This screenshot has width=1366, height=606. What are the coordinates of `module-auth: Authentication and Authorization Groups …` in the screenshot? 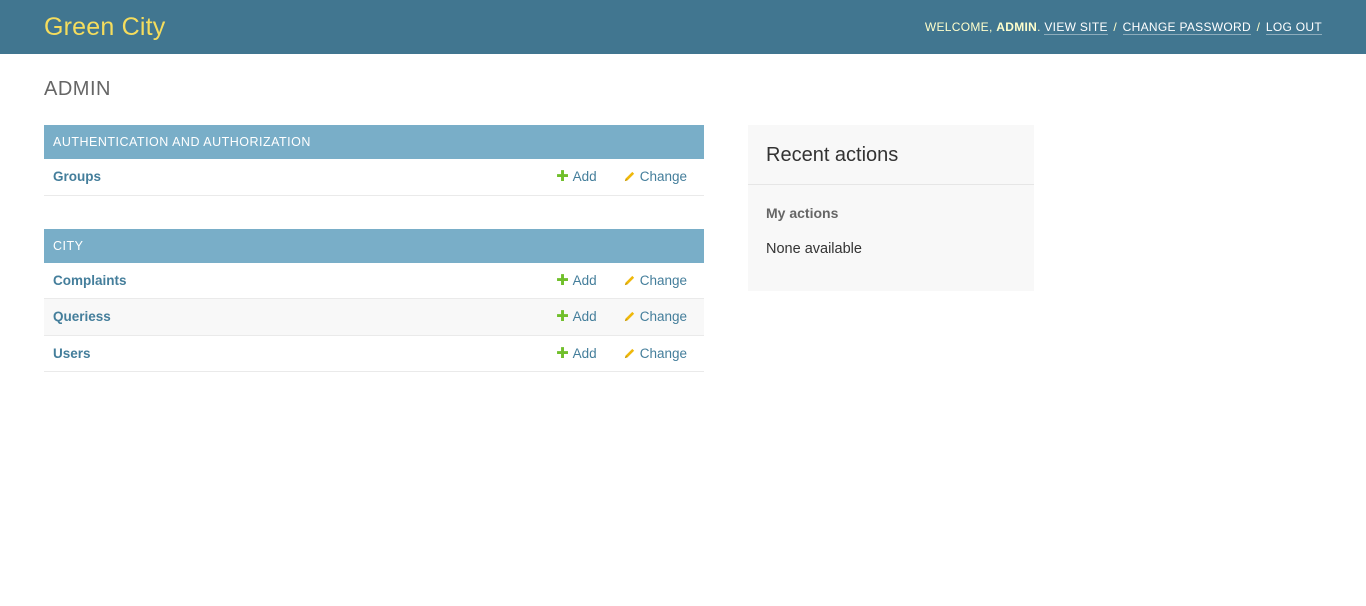 It's located at (374, 160).